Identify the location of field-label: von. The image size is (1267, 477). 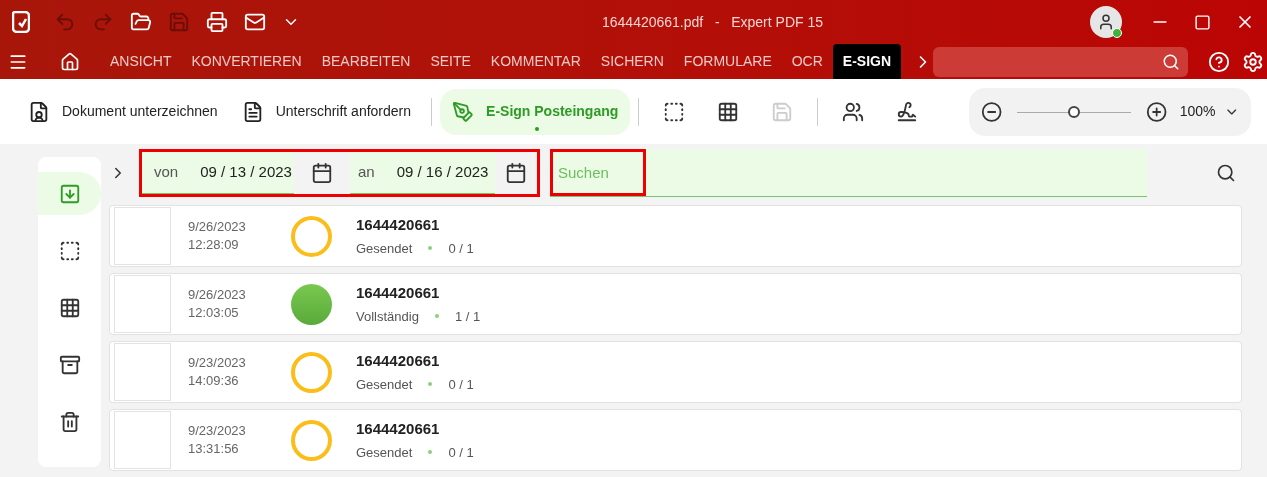
(166, 172).